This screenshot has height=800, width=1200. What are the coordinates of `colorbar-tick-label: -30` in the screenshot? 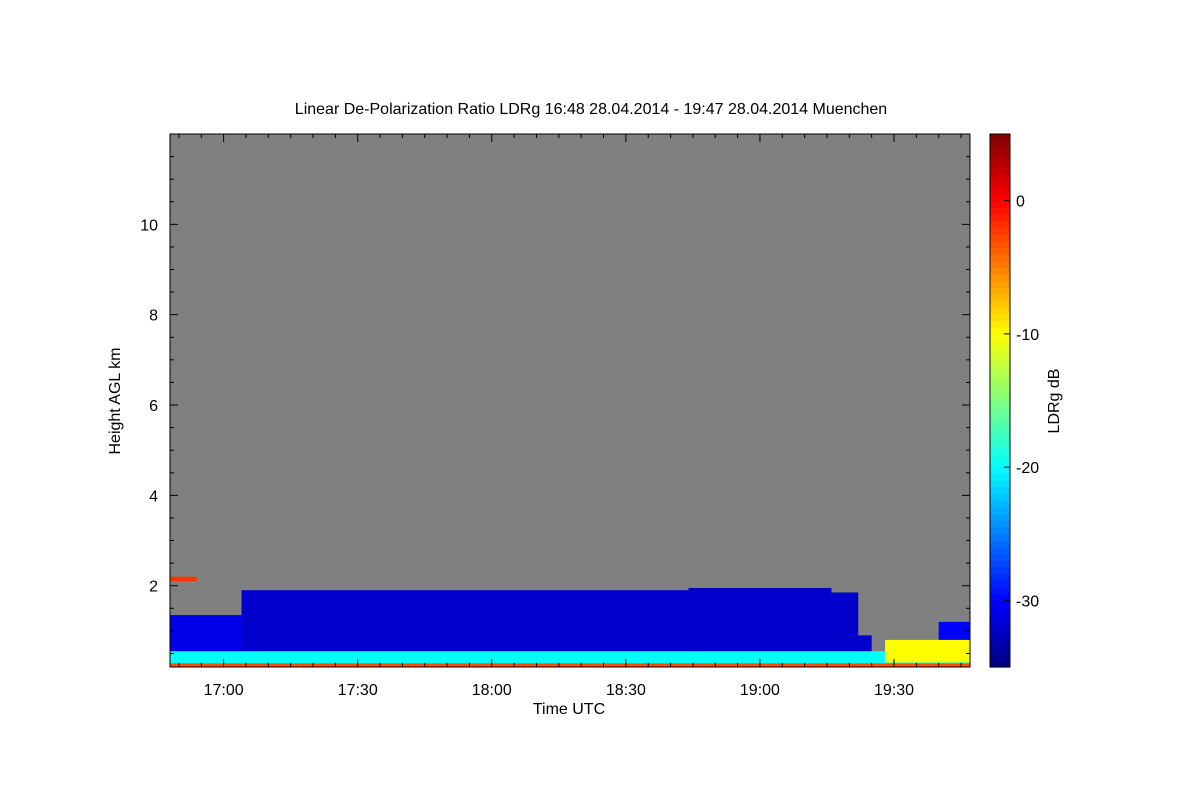 It's located at (1027, 601).